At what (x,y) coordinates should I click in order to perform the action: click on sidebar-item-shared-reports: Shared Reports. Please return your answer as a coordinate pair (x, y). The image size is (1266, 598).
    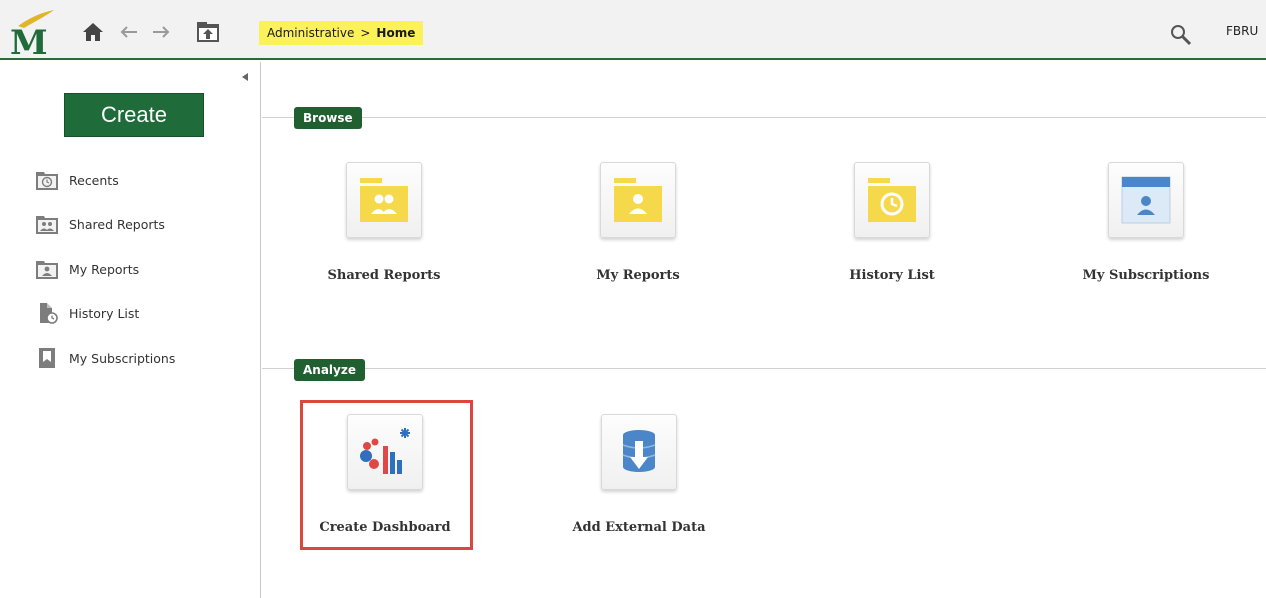
    Looking at the image, I should click on (100, 224).